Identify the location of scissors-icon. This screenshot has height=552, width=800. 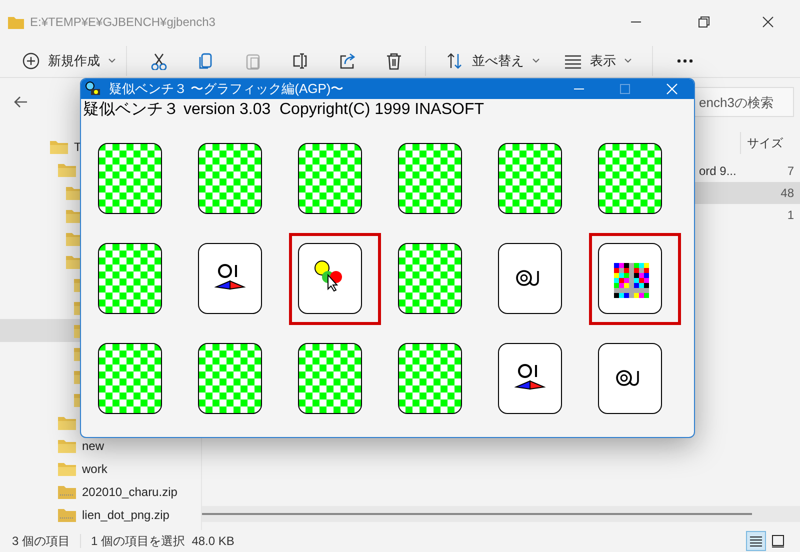
(159, 61).